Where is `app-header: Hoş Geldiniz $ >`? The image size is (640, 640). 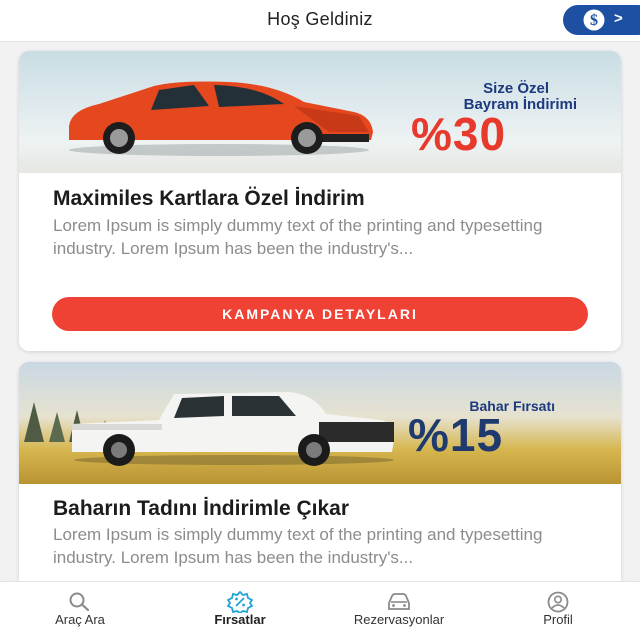 app-header: Hoş Geldiniz $ > is located at coordinates (320, 21).